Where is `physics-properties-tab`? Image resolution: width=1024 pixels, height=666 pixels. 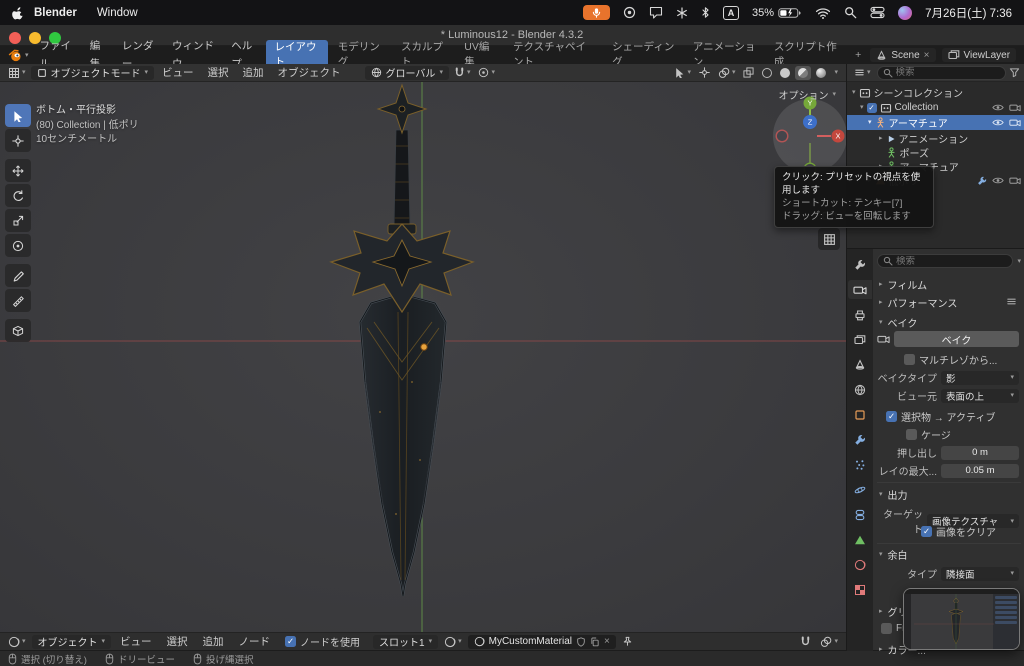 physics-properties-tab is located at coordinates (860, 489).